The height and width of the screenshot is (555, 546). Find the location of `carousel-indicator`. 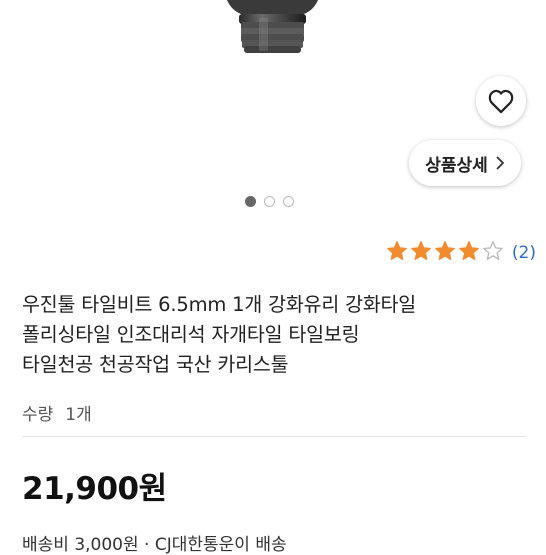

carousel-indicator is located at coordinates (269, 201).